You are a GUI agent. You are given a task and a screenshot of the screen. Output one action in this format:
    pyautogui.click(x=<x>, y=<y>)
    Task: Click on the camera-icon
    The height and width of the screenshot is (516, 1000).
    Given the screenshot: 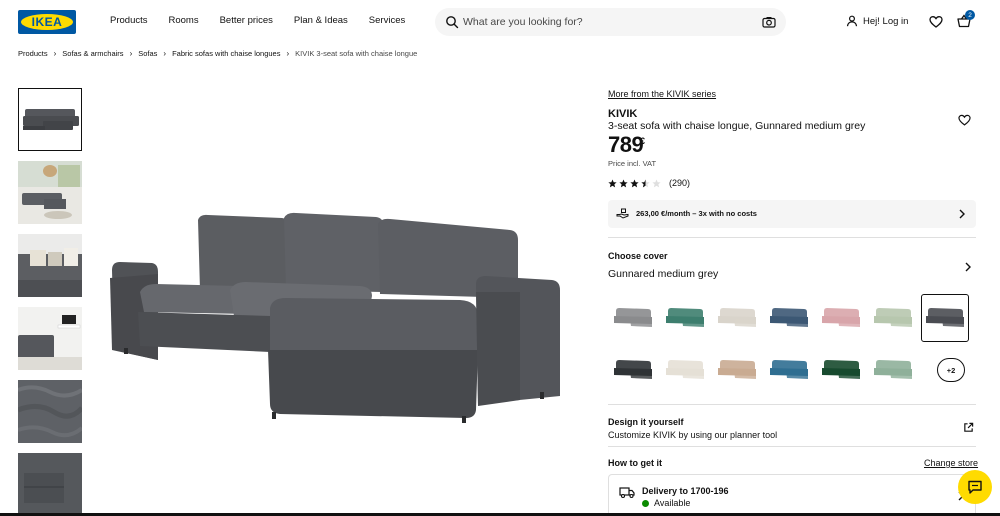 What is the action you would take?
    pyautogui.click(x=769, y=22)
    